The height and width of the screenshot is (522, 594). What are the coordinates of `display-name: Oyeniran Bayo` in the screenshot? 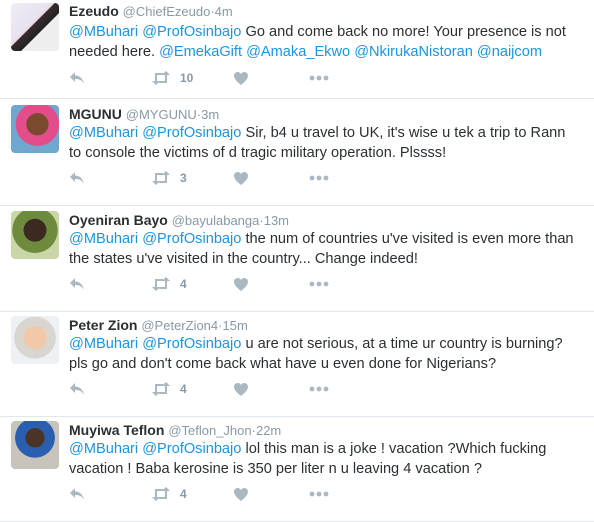 It's located at (118, 220).